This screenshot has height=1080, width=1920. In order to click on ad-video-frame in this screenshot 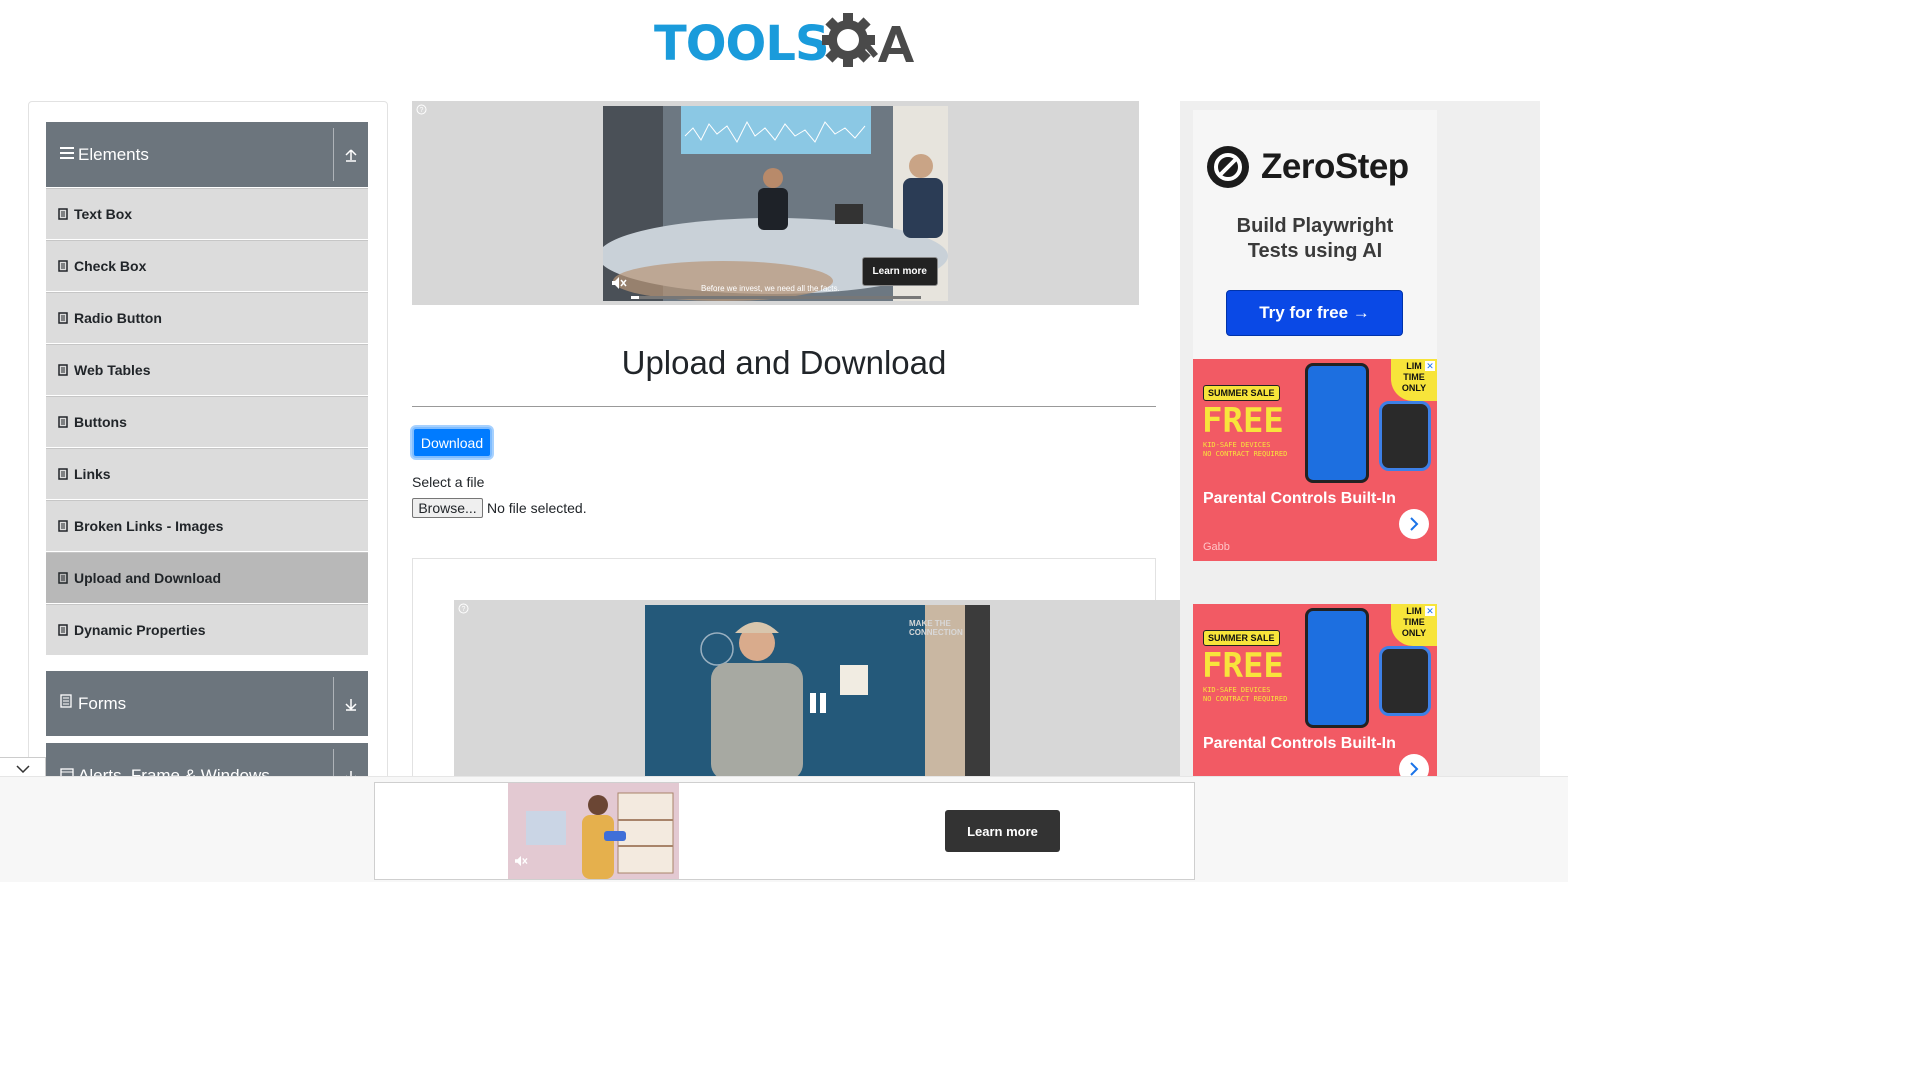, I will do `click(593, 831)`.